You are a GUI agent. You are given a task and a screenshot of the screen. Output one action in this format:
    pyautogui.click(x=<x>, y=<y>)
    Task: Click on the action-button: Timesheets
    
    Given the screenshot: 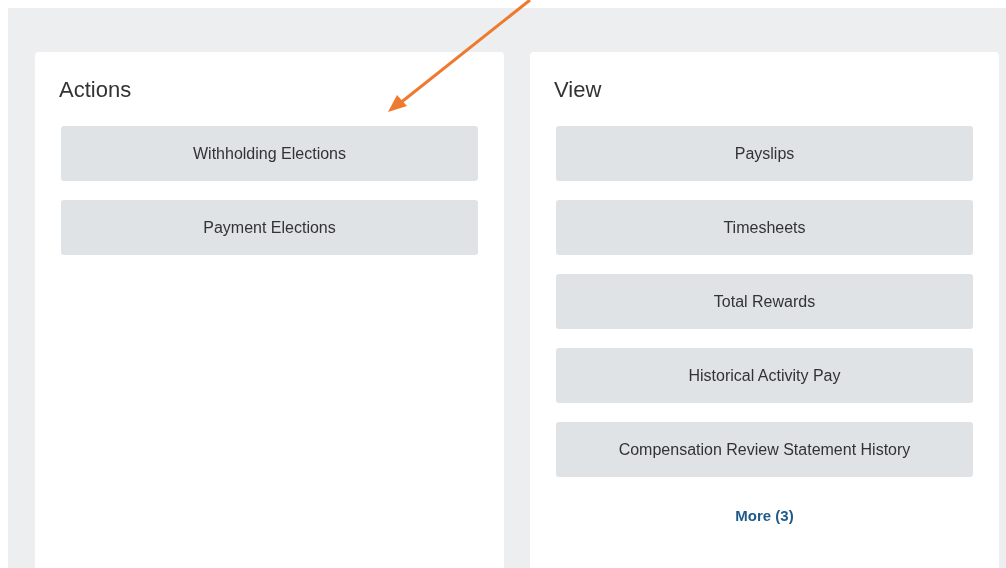 What is the action you would take?
    pyautogui.click(x=764, y=227)
    